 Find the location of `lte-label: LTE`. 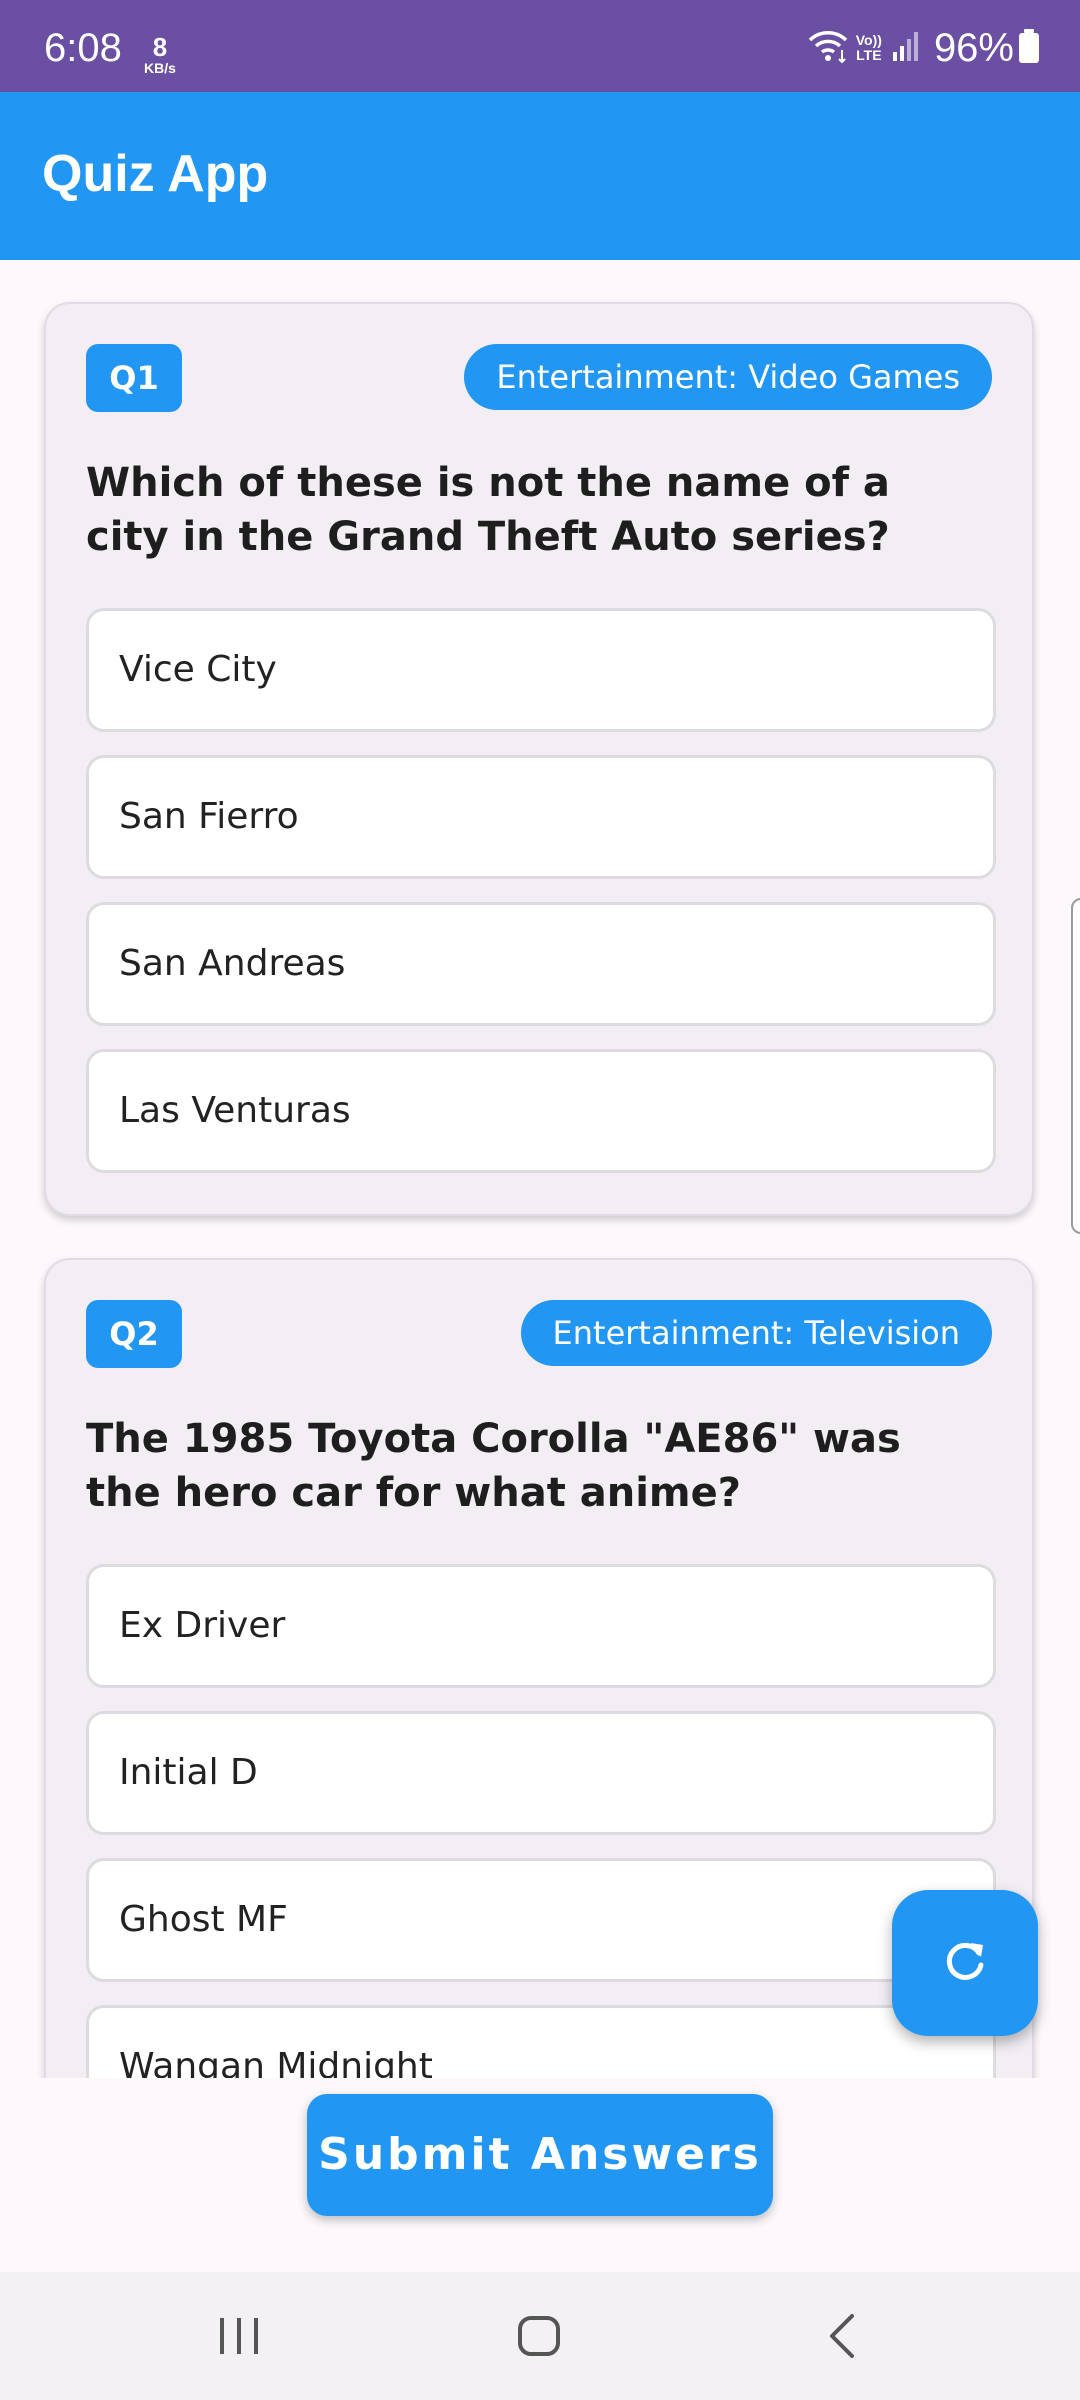

lte-label: LTE is located at coordinates (869, 55).